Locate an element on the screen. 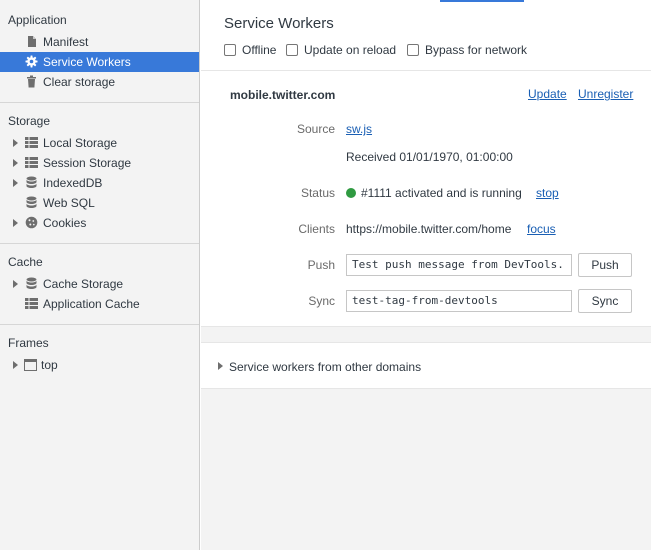 The width and height of the screenshot is (651, 550). section-title-cache: Cache is located at coordinates (25, 262).